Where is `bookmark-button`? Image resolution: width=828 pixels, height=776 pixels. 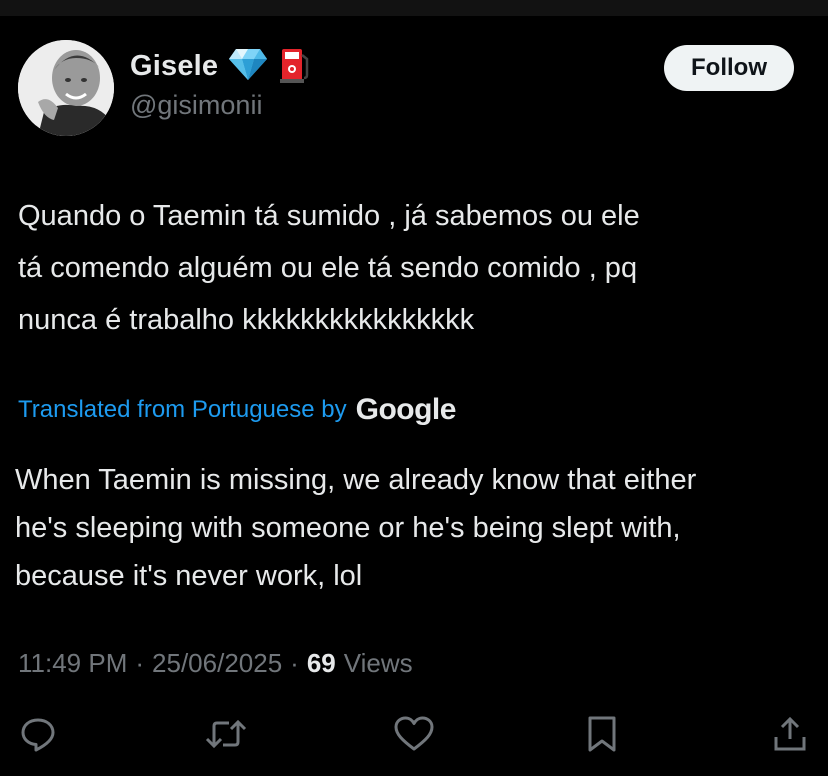
bookmark-button is located at coordinates (602, 734).